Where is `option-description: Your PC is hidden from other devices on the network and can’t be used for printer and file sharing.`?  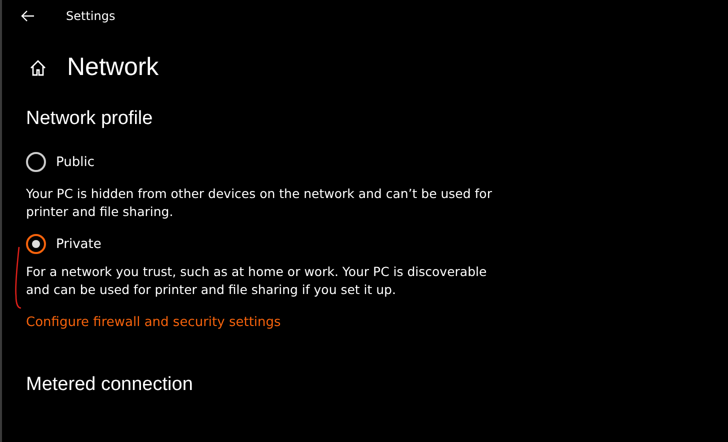 option-description: Your PC is hidden from other devices on the network and can’t be used for printer and file sharing. is located at coordinates (259, 203).